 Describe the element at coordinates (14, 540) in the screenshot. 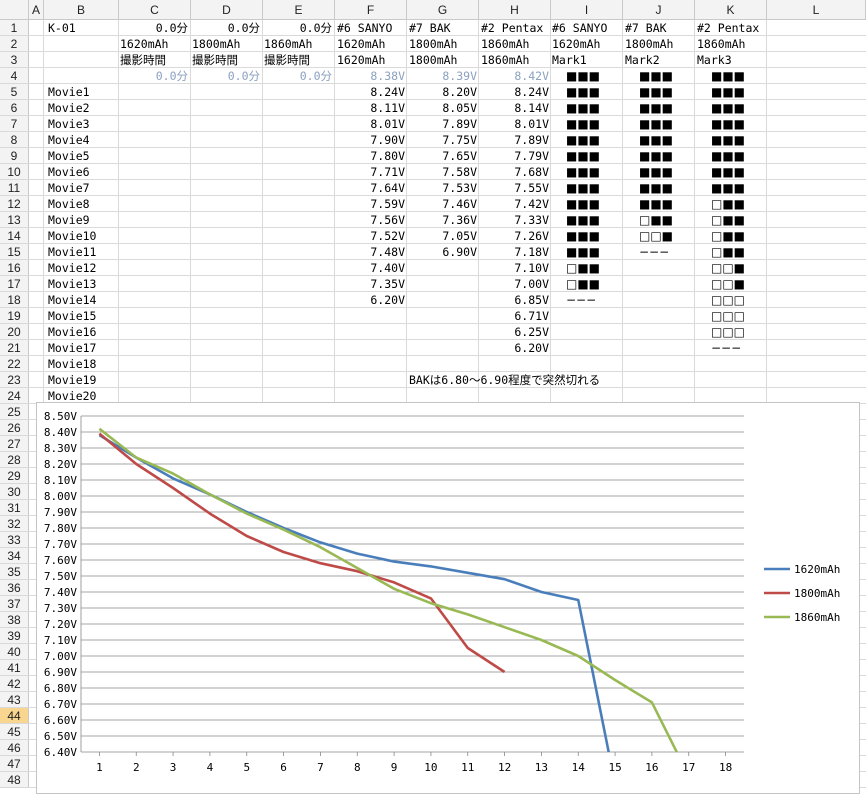

I see `row-header-33: 33` at that location.